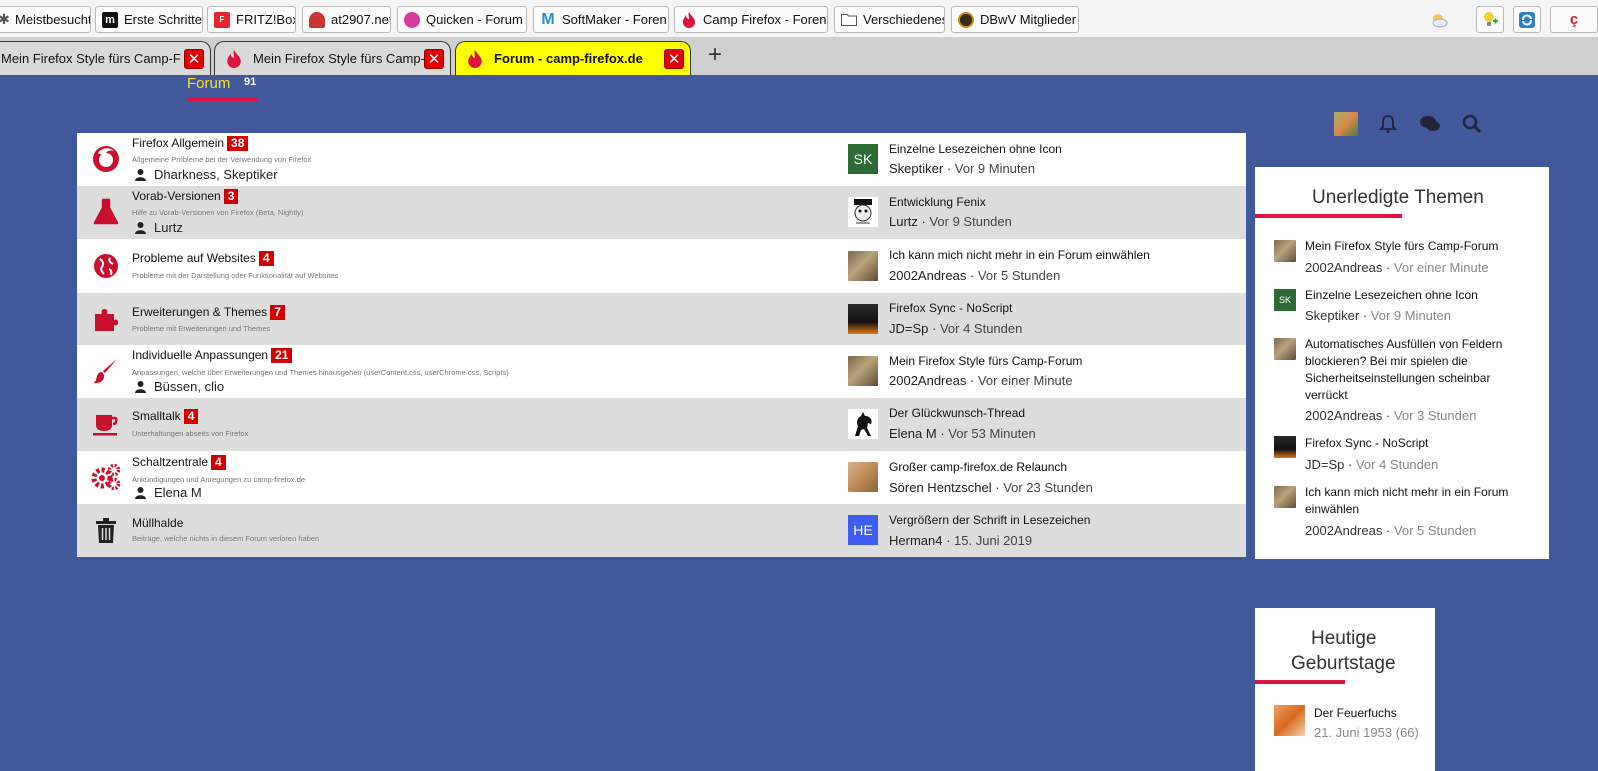 This screenshot has width=1598, height=771. I want to click on weather-icon, so click(1439, 19).